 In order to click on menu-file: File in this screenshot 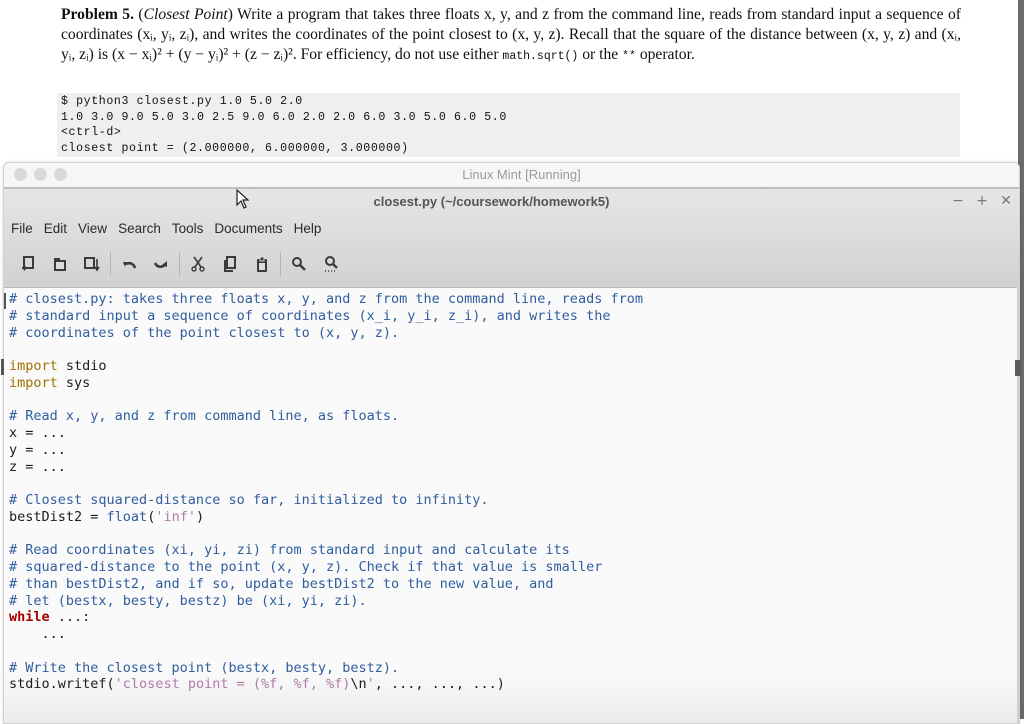, I will do `click(20, 229)`.